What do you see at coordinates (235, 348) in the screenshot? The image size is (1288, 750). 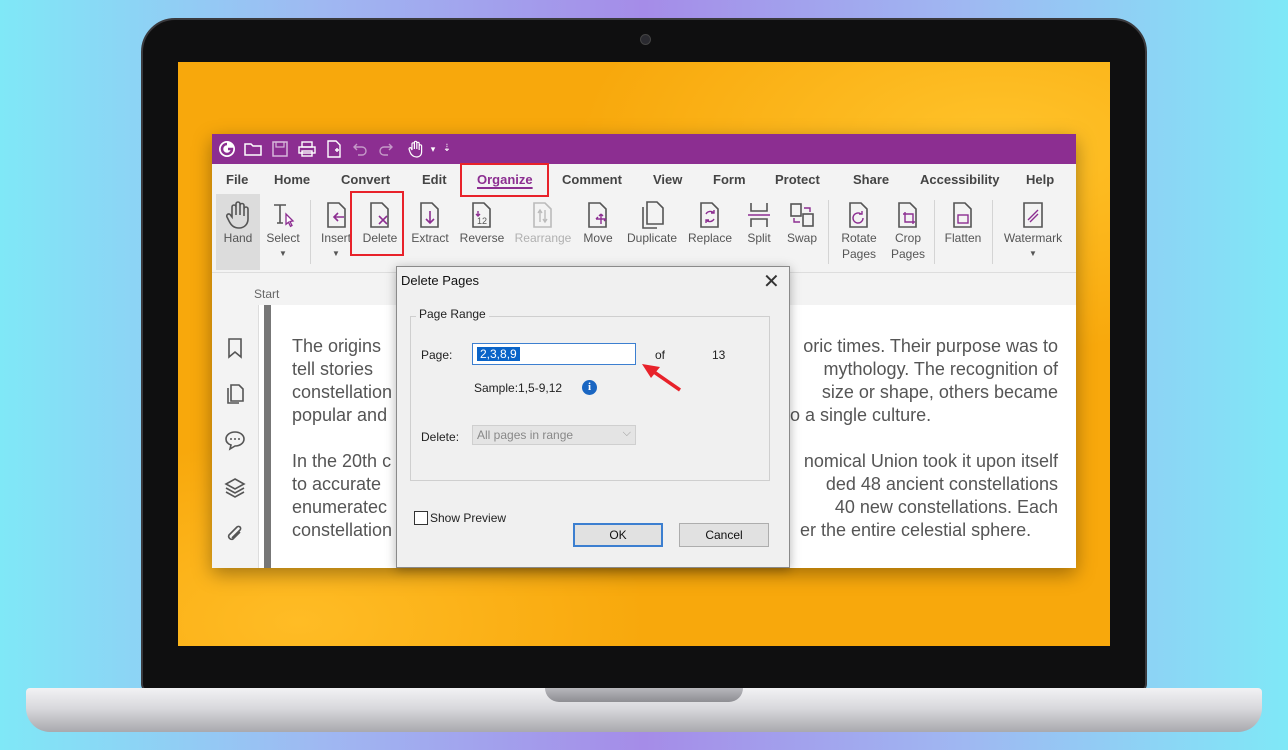 I see `bookmark-icon` at bounding box center [235, 348].